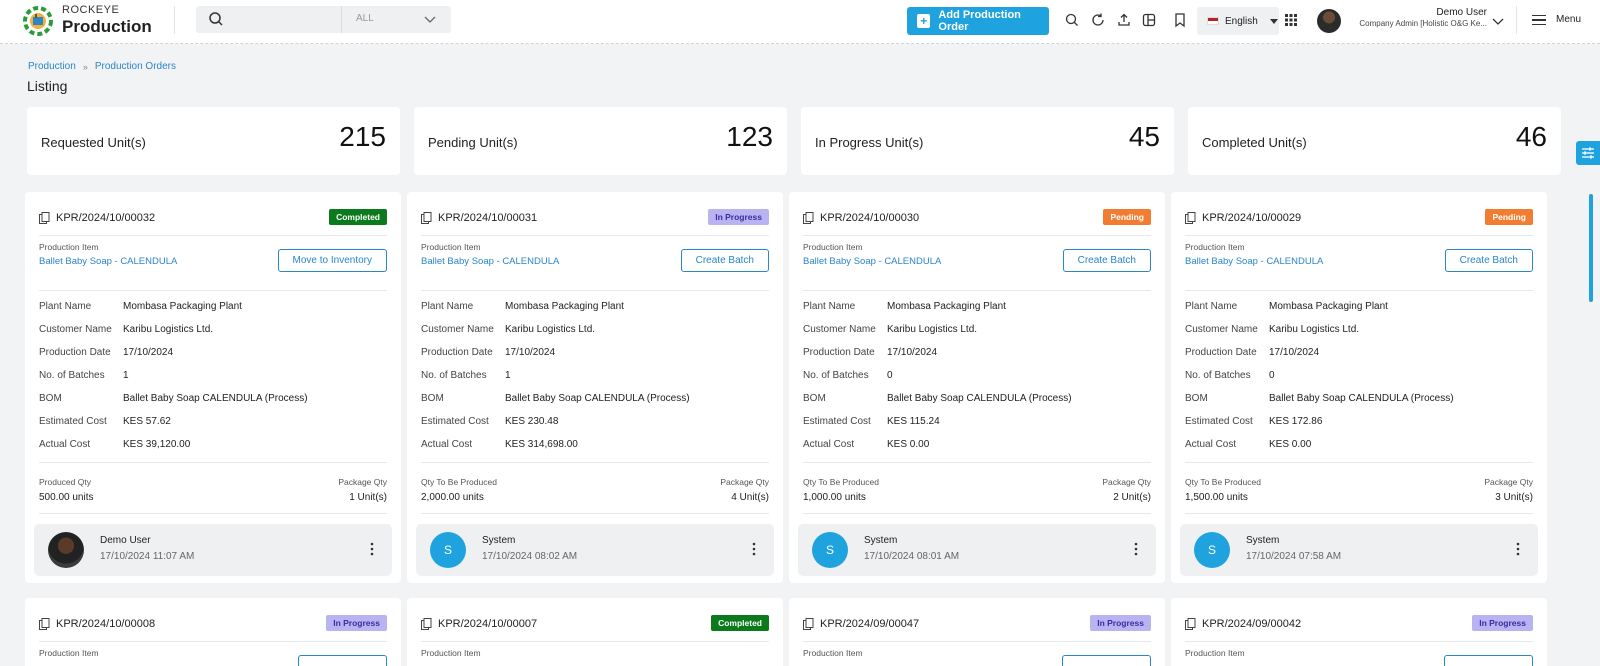 The width and height of the screenshot is (1600, 666). I want to click on language-select: English, so click(1238, 21).